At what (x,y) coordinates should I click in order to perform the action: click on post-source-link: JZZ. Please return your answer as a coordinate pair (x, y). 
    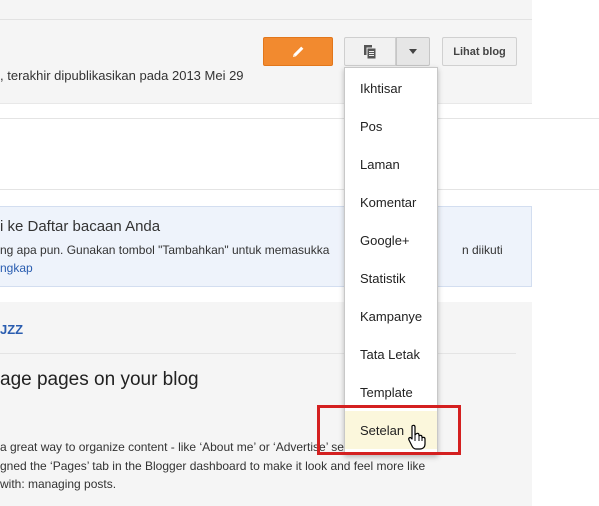
    Looking at the image, I should click on (11, 329).